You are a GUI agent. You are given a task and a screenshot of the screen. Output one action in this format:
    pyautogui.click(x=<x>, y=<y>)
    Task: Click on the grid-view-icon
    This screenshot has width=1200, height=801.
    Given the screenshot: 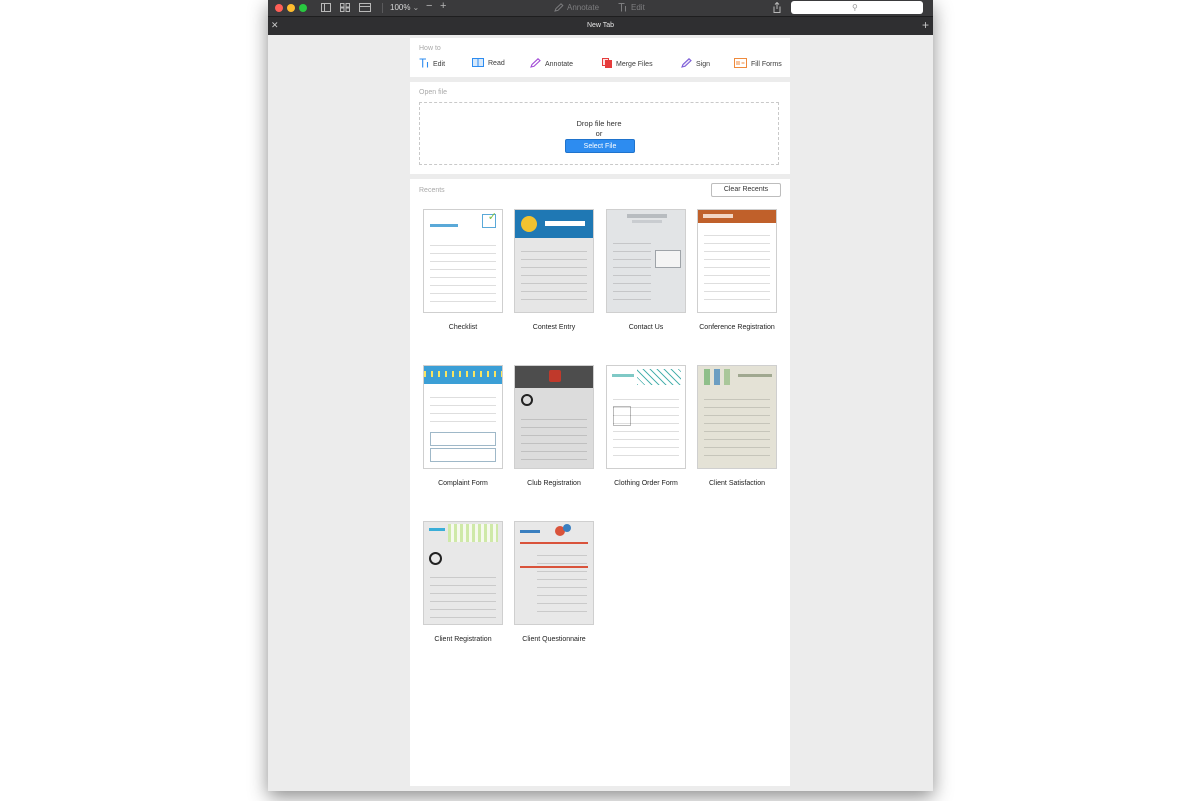 What is the action you would take?
    pyautogui.click(x=345, y=9)
    